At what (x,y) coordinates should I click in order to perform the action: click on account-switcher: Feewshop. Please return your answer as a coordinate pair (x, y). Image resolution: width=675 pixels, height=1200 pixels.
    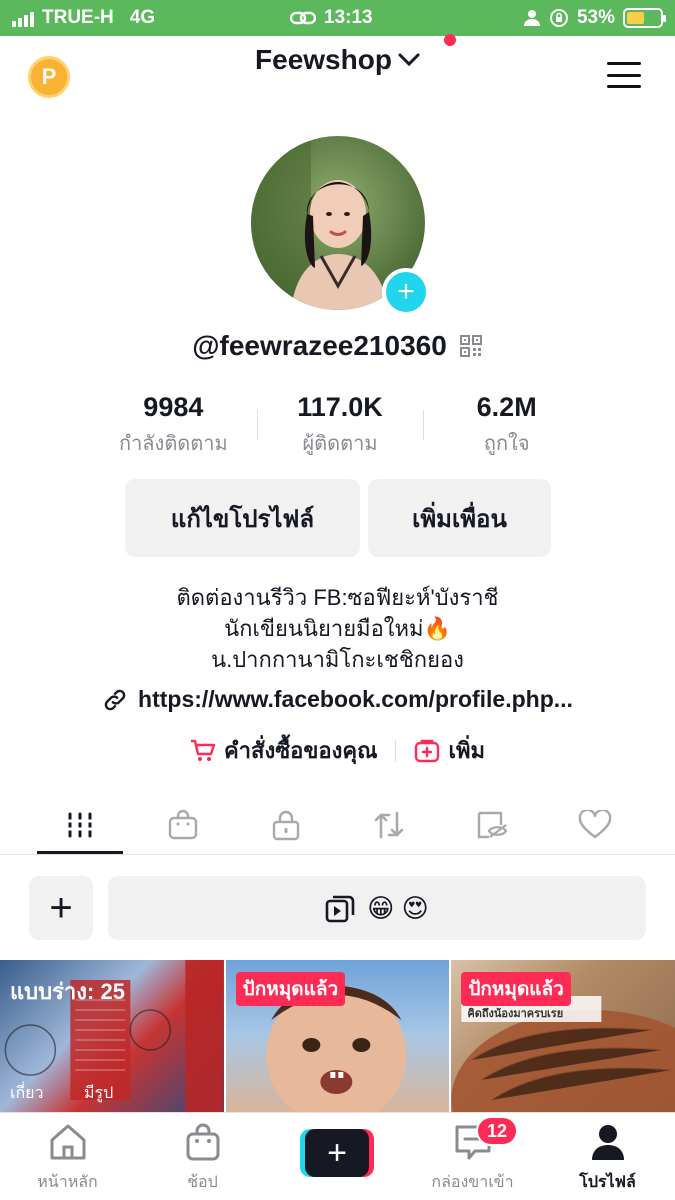
    Looking at the image, I should click on (337, 60).